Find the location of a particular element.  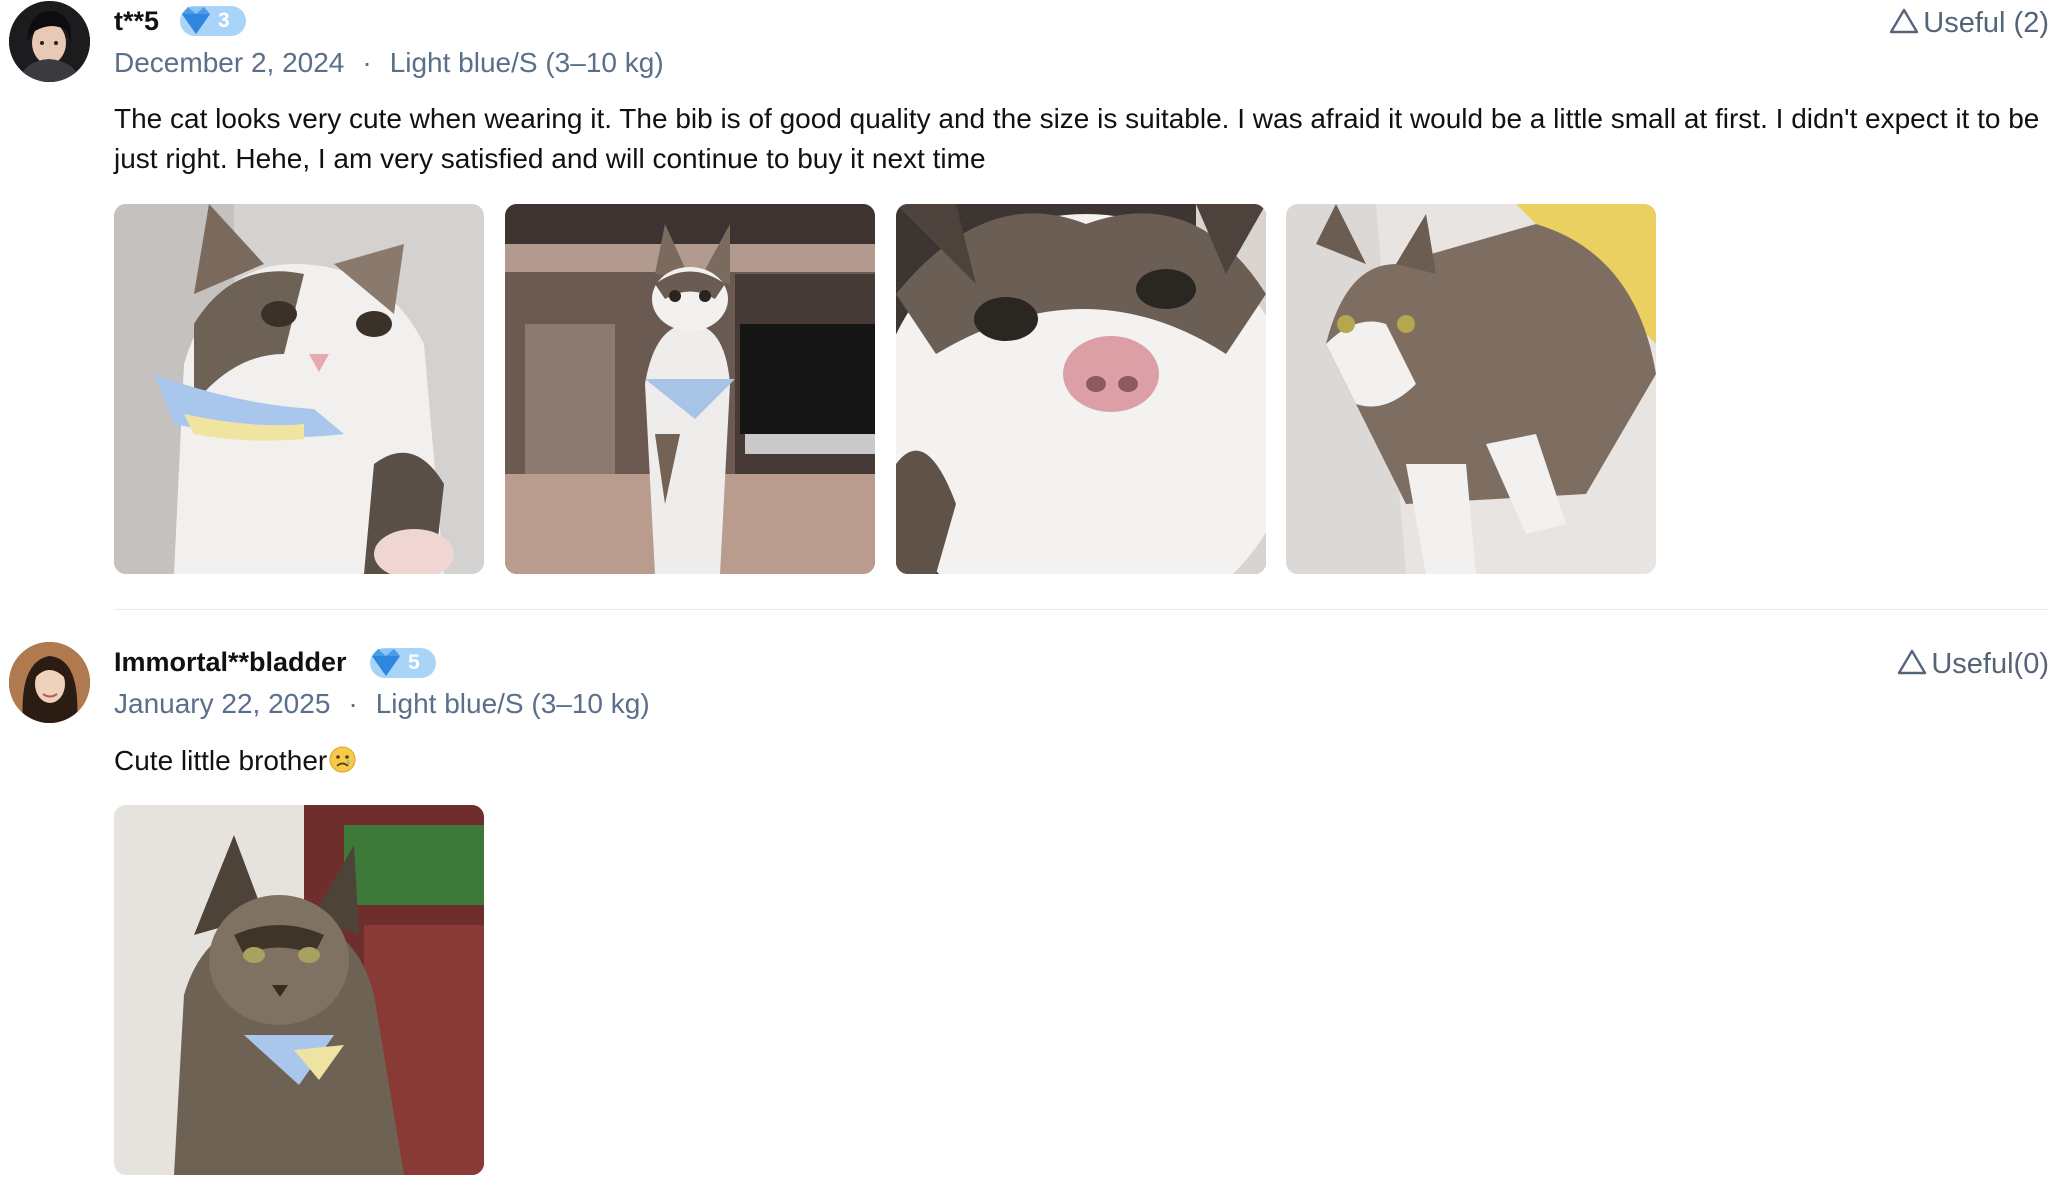

review-text-content: Cute little brother is located at coordinates (221, 760).